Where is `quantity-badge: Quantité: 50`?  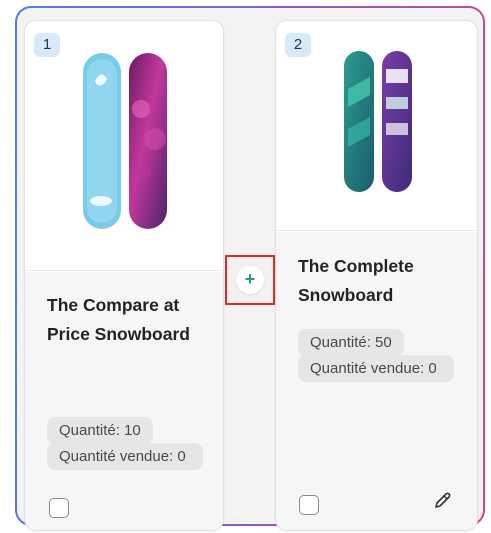 quantity-badge: Quantité: 50 is located at coordinates (351, 342).